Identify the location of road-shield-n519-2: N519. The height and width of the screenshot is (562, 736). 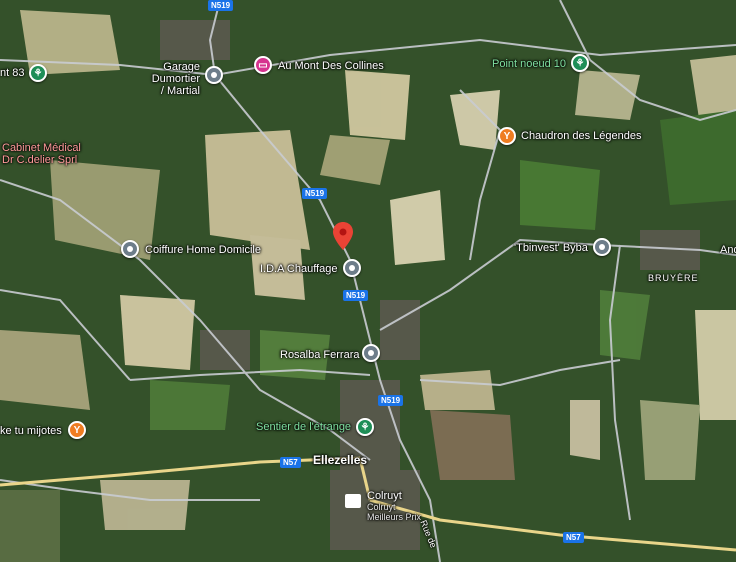
(356, 295).